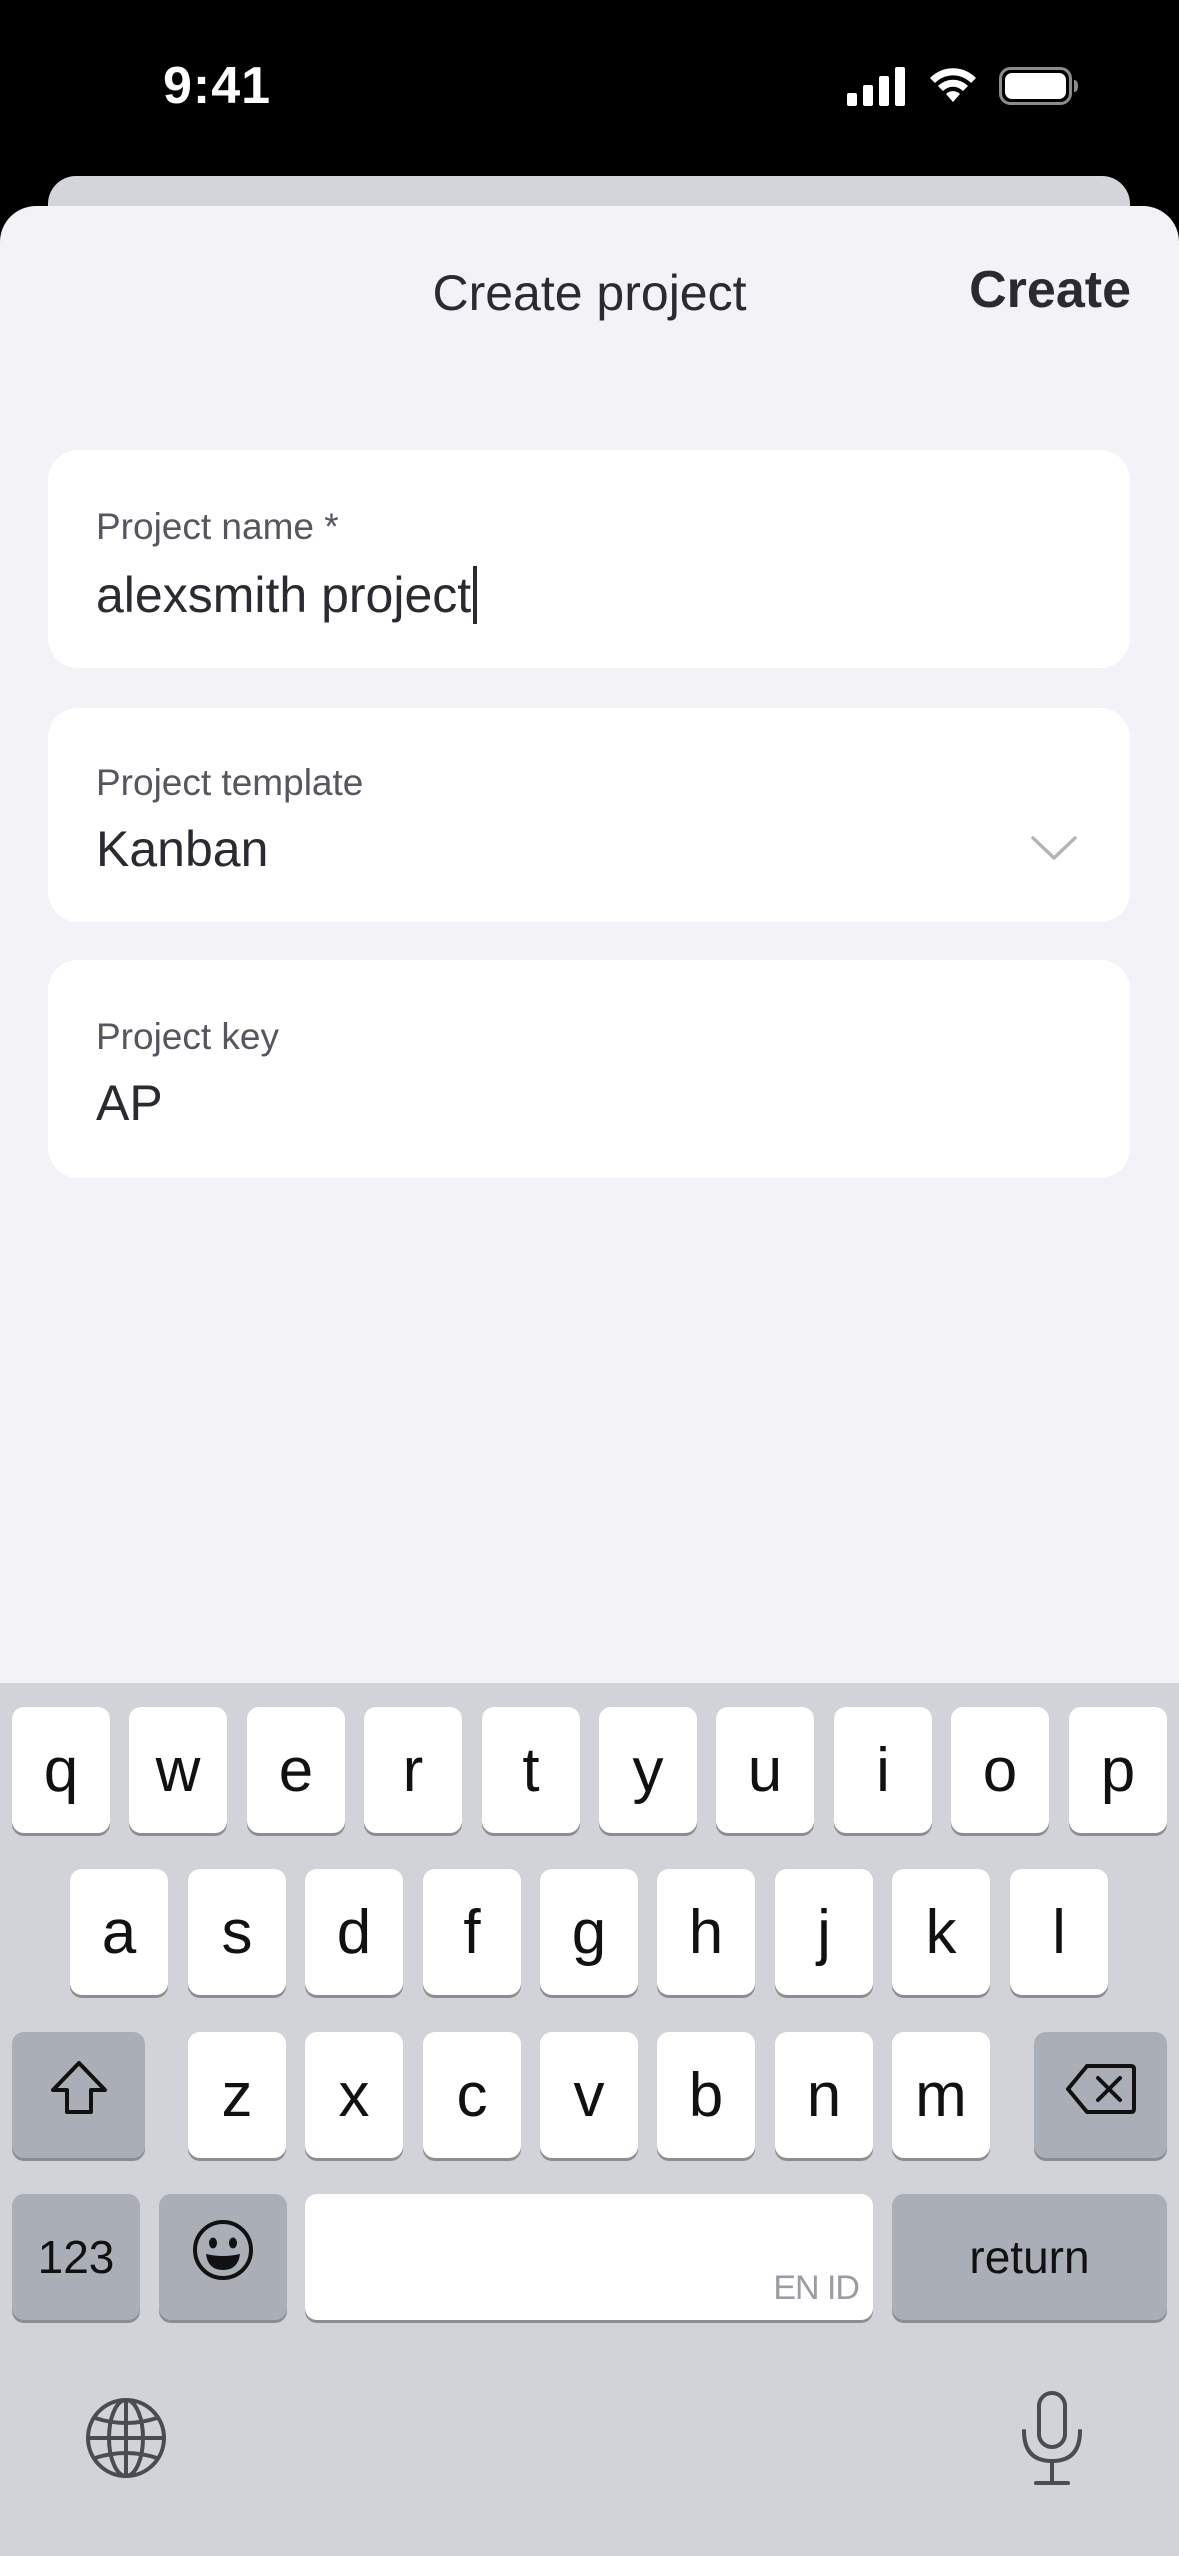  What do you see at coordinates (354, 1932) in the screenshot?
I see `key-d: d` at bounding box center [354, 1932].